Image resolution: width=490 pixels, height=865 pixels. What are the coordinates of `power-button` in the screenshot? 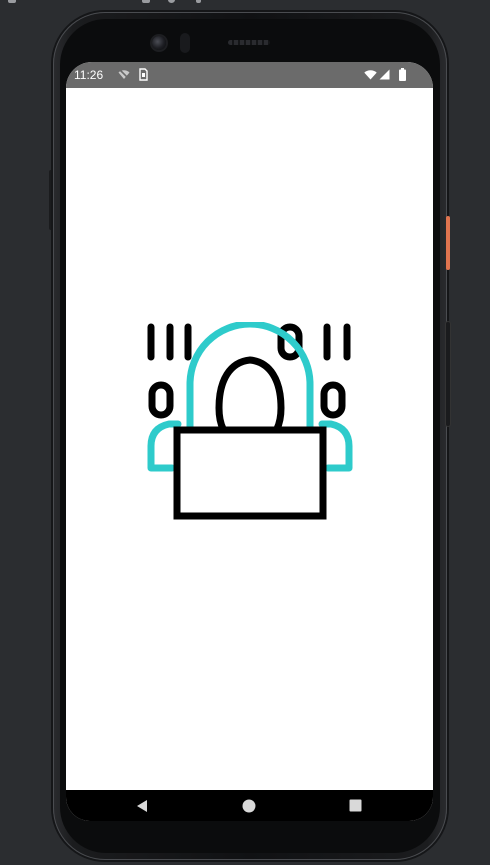 It's located at (448, 243).